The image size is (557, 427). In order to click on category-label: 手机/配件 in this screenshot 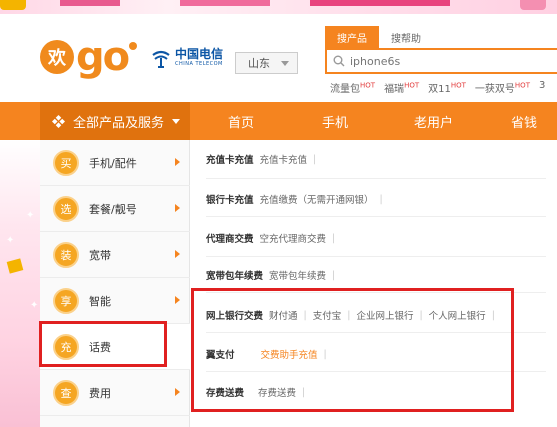, I will do `click(113, 163)`.